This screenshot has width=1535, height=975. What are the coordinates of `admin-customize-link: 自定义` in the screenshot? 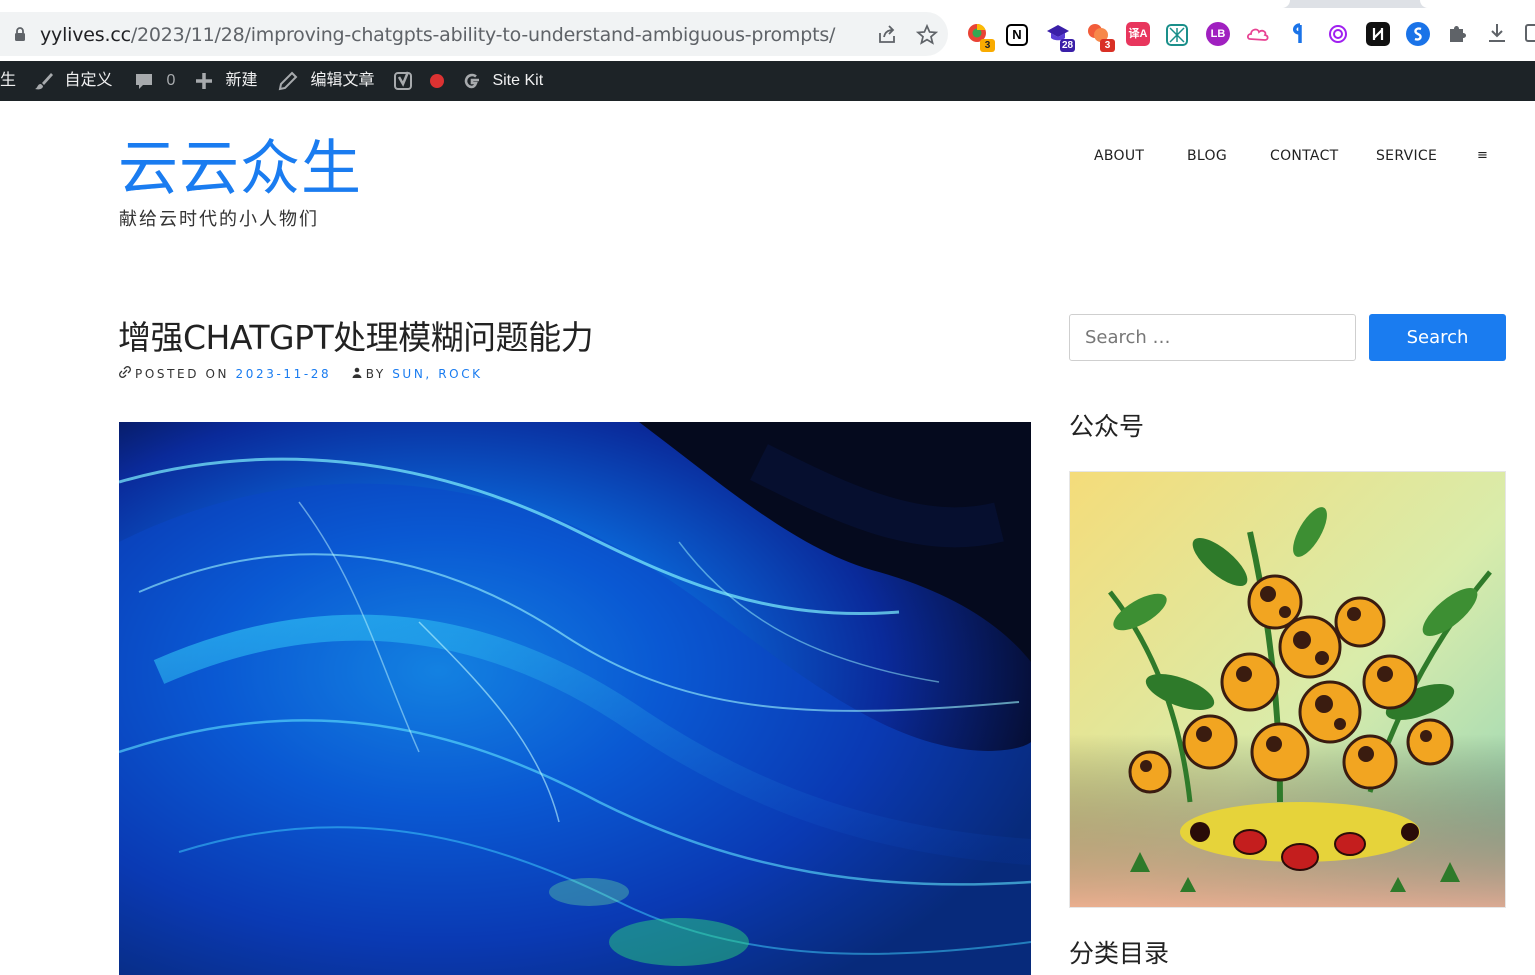 It's located at (73, 81).